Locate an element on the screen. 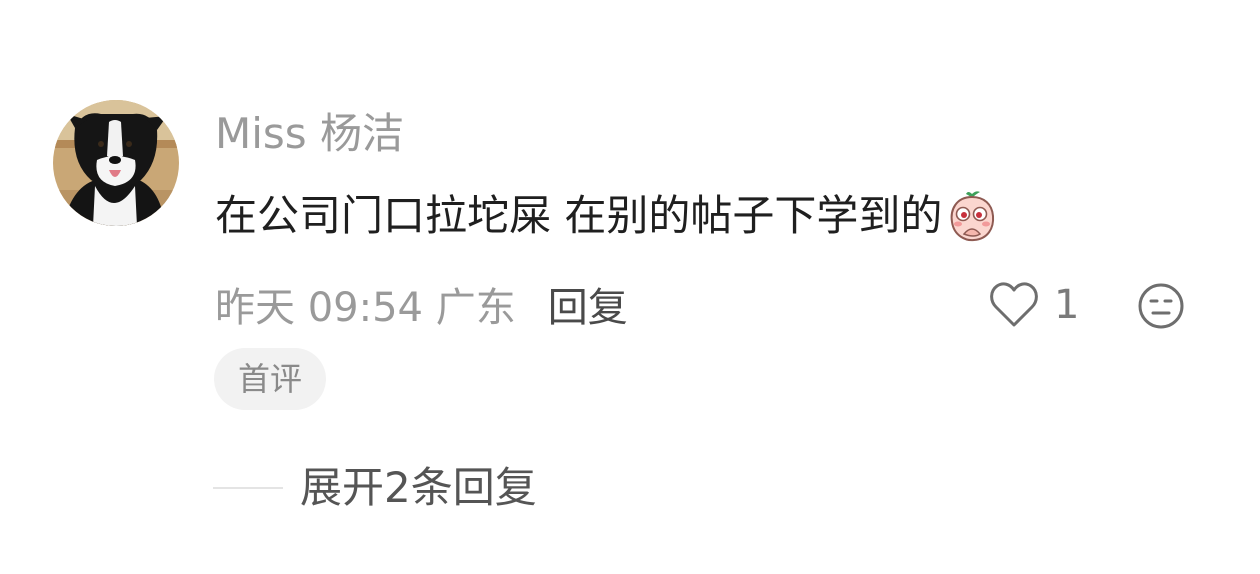 The height and width of the screenshot is (574, 1260). comment-text-row: 在公司门口拉坨屎 在别的帖子下学到的 is located at coordinates (607, 216).